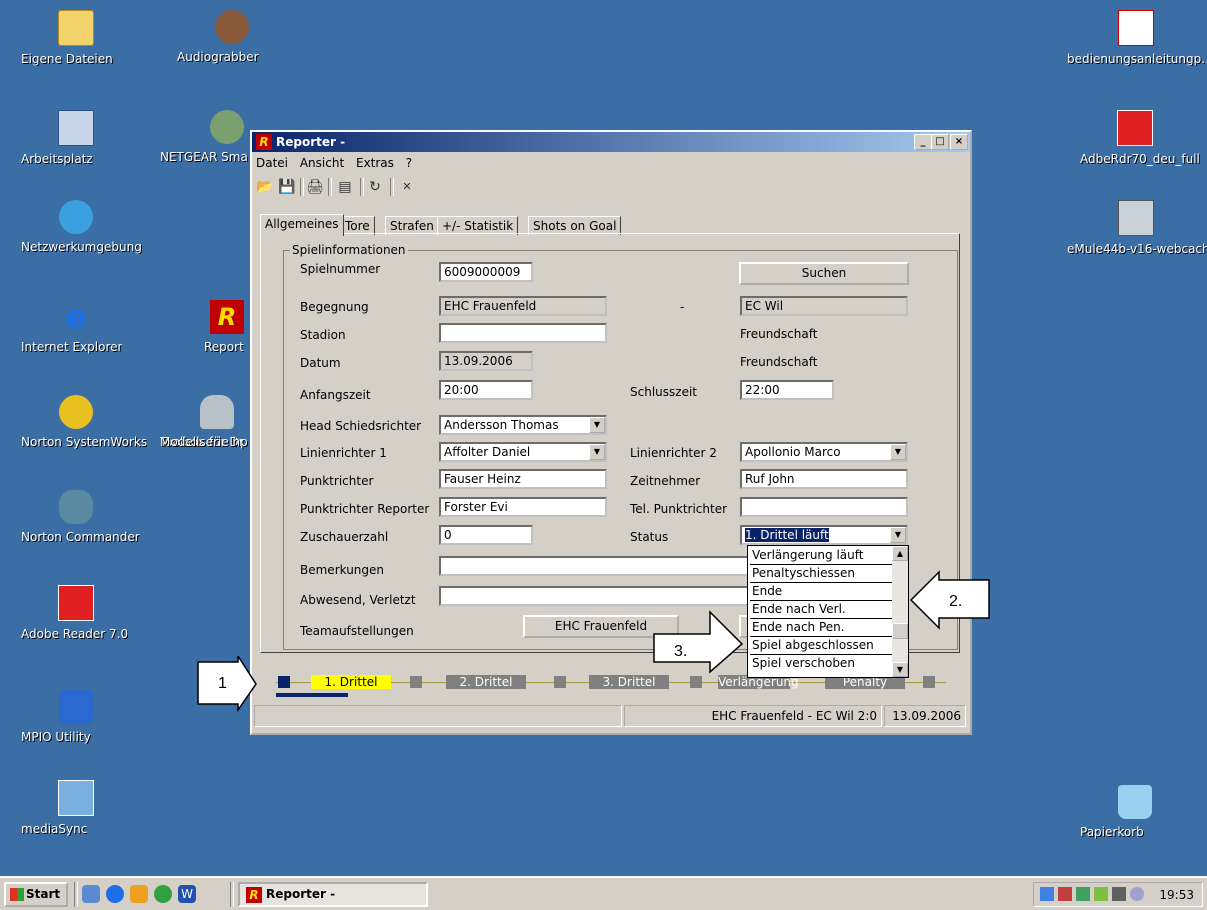 This screenshot has width=1207, height=910. What do you see at coordinates (76, 28) in the screenshot?
I see `folder-icon` at bounding box center [76, 28].